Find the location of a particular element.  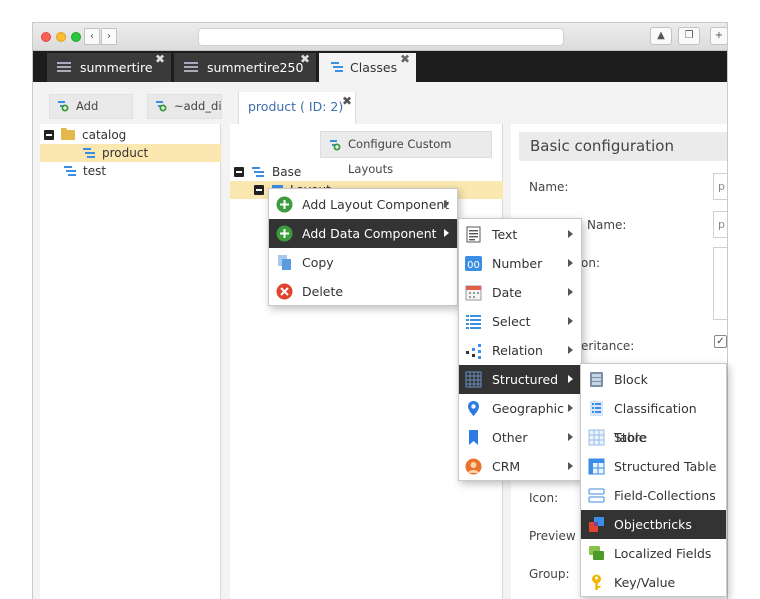

menu-item-label: Table is located at coordinates (630, 437).